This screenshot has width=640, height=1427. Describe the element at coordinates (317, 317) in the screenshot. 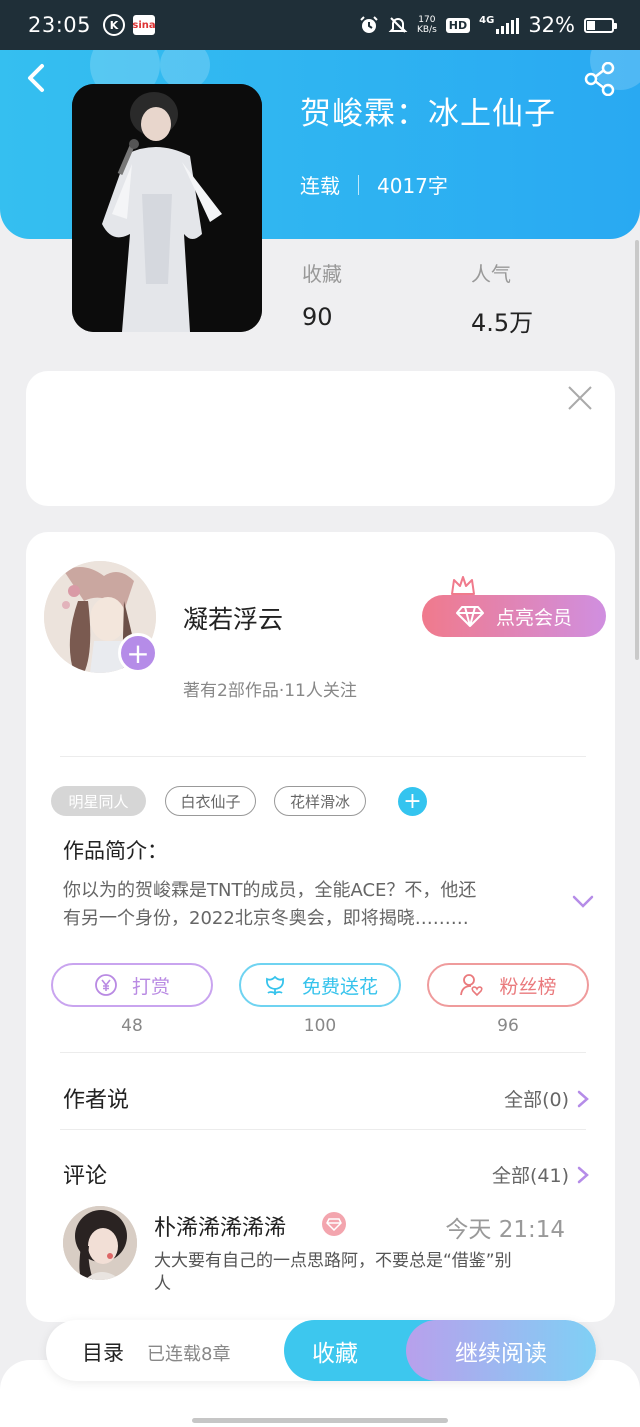

I see `favorites-value: 90` at that location.